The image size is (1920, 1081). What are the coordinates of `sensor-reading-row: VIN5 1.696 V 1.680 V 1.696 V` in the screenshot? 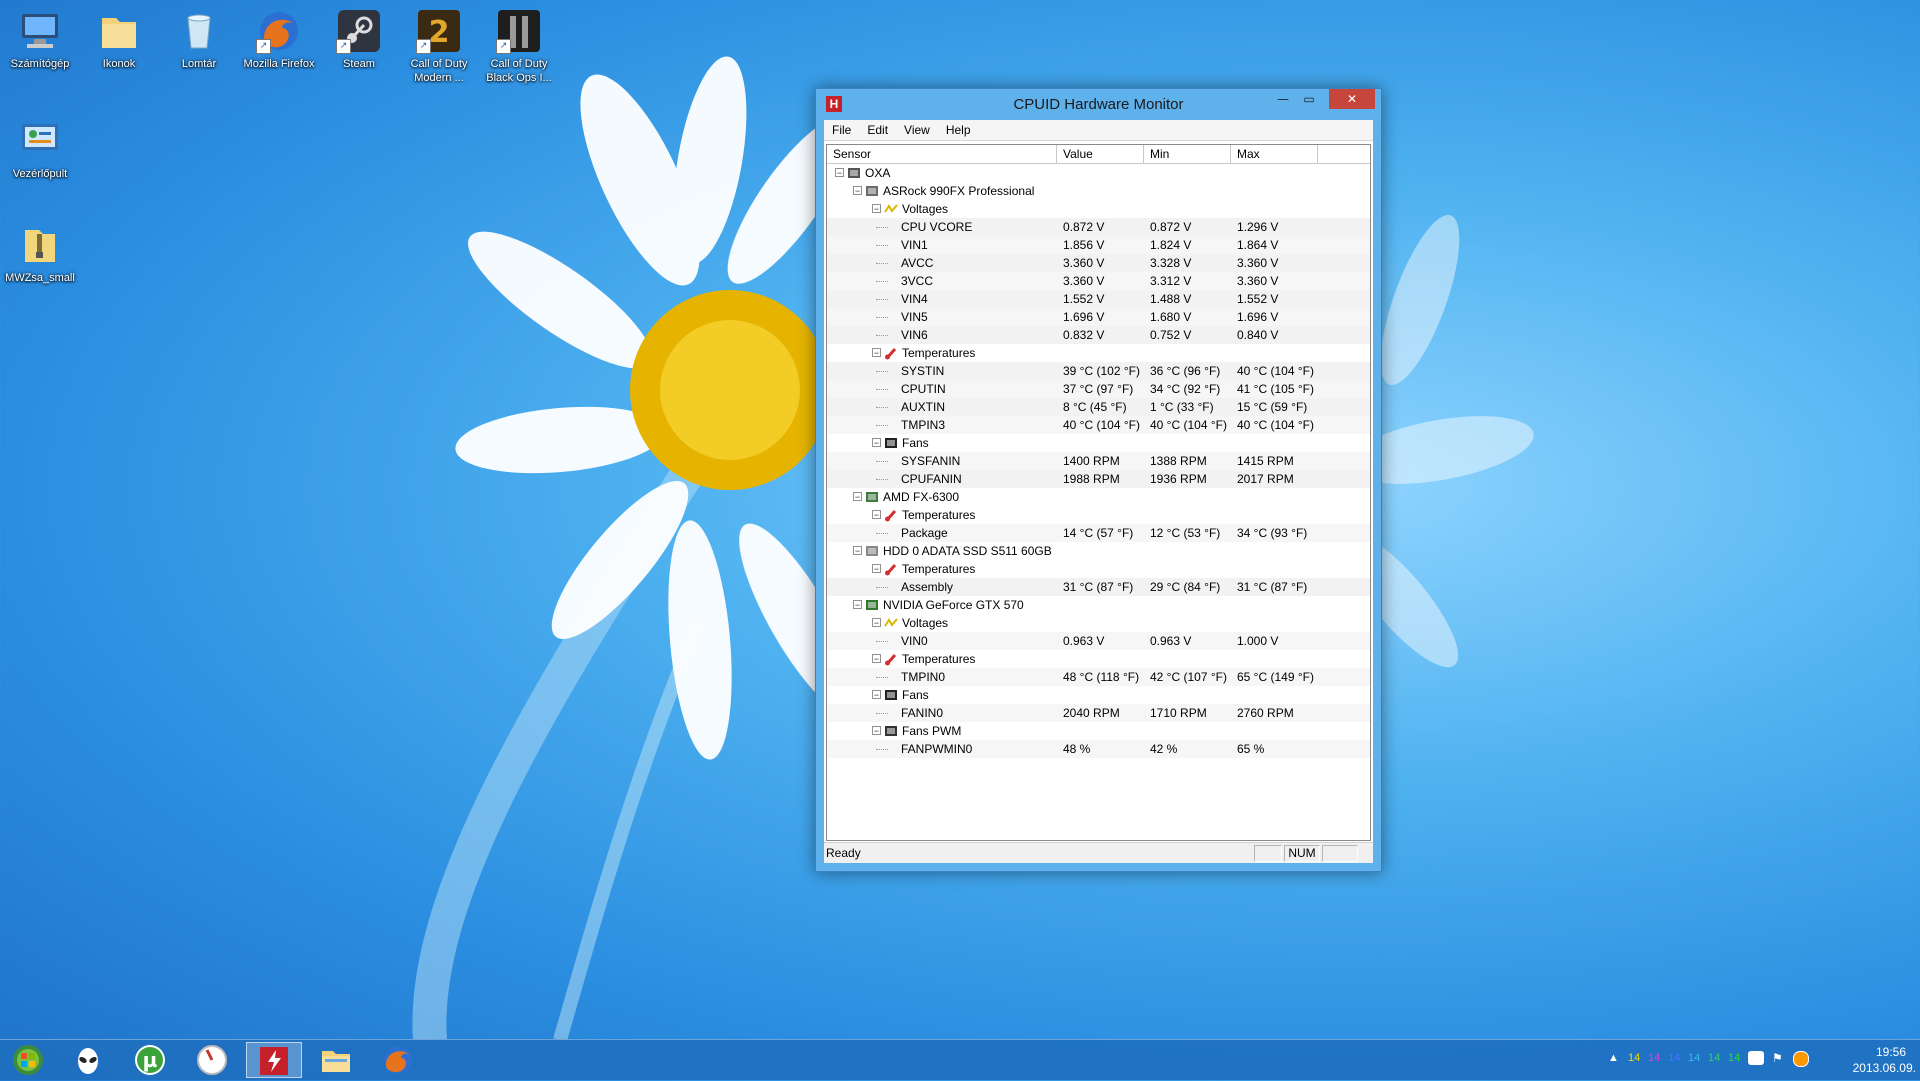 It's located at (1098, 317).